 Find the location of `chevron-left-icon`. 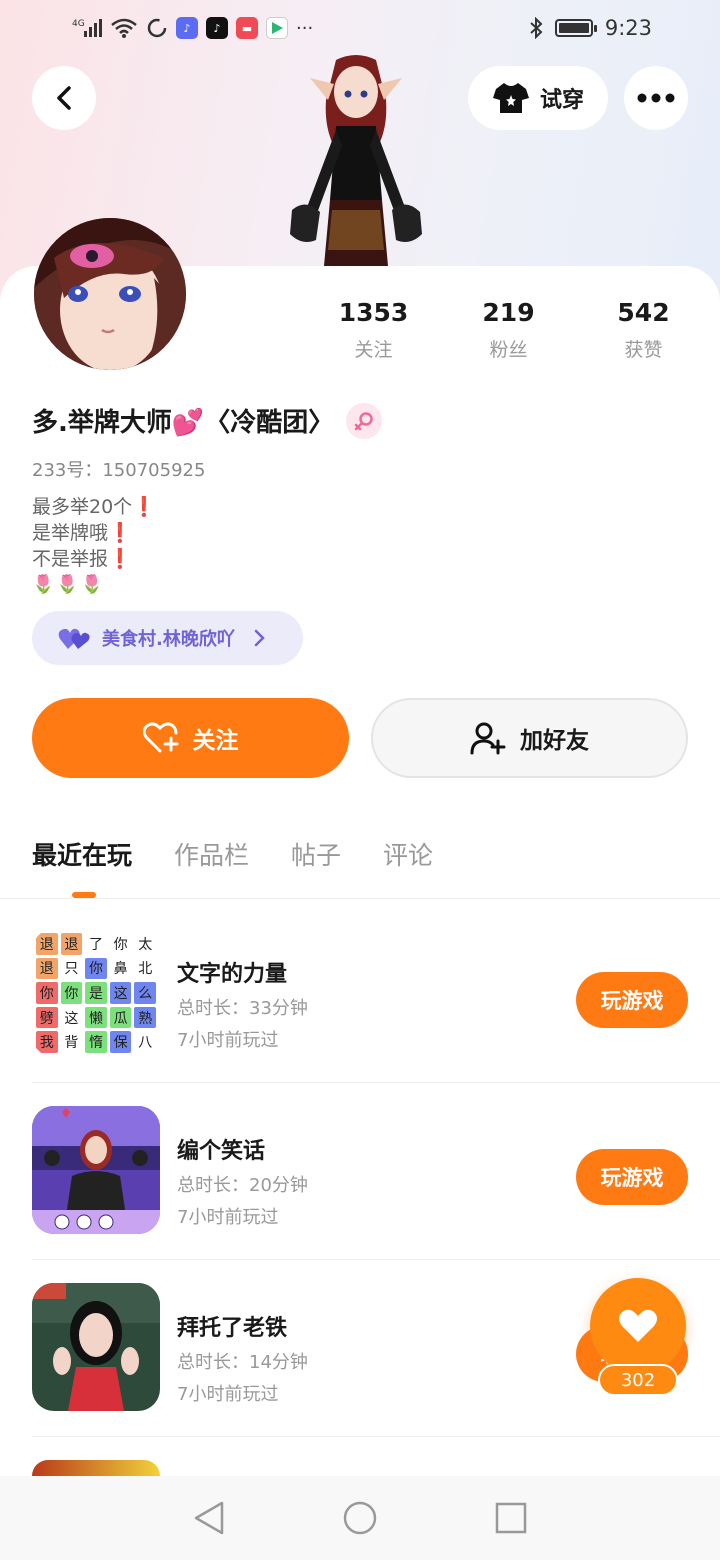

chevron-left-icon is located at coordinates (64, 98).